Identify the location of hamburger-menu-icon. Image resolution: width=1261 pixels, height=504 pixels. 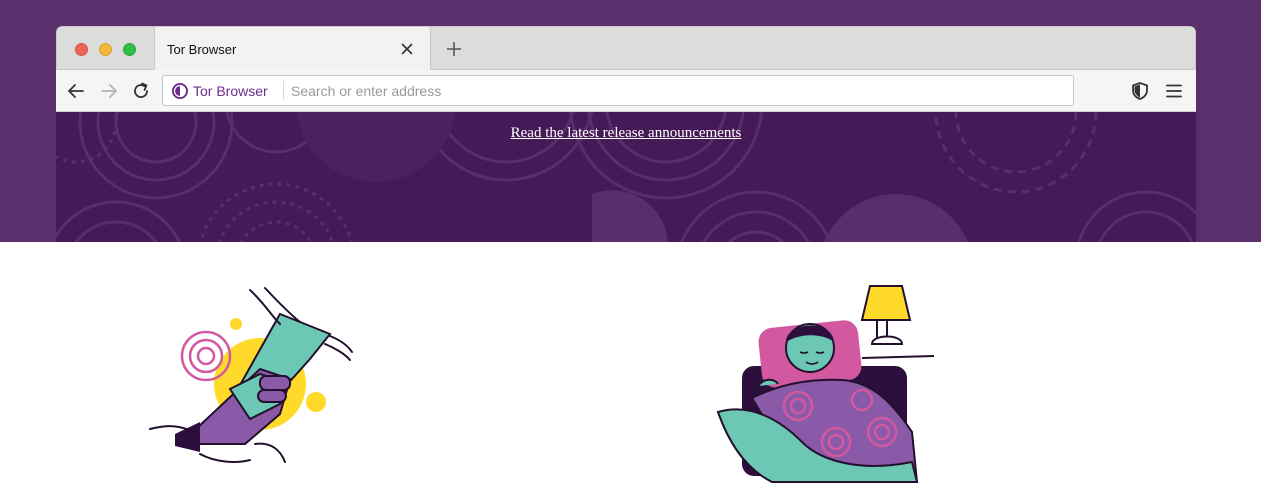
(1174, 93).